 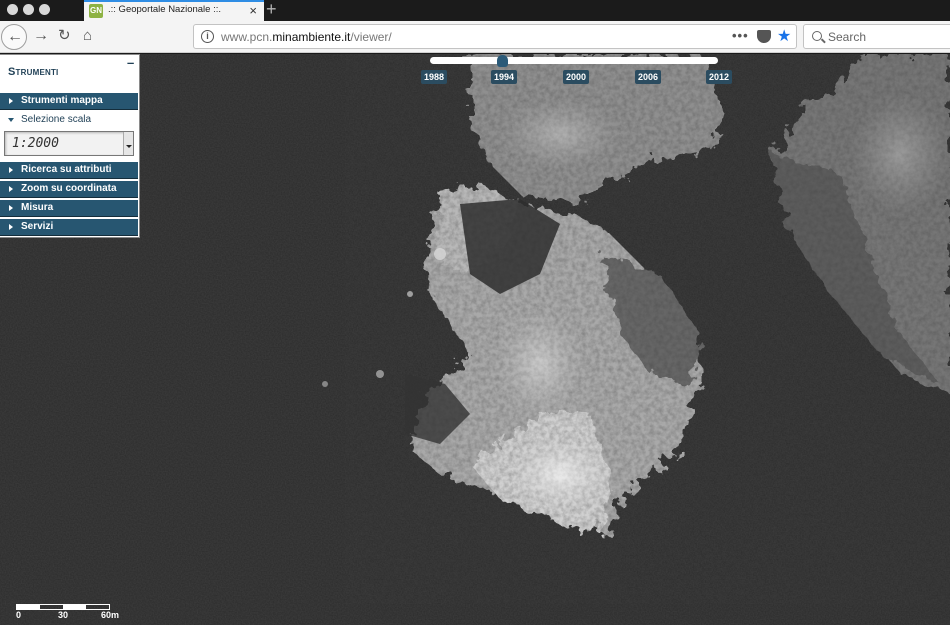 What do you see at coordinates (19, 615) in the screenshot?
I see `scale-label: 0` at bounding box center [19, 615].